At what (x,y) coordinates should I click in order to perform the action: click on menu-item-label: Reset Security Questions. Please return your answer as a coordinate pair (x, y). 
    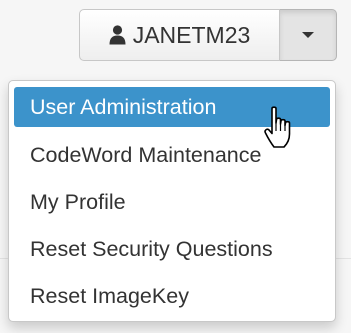
    Looking at the image, I should click on (151, 248).